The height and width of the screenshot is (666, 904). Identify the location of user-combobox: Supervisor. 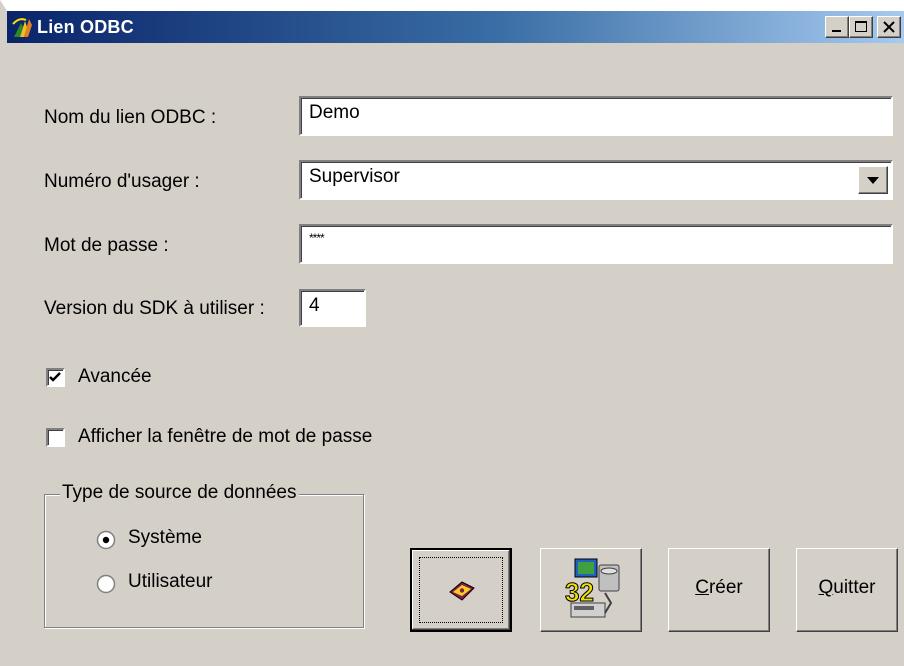
(596, 180).